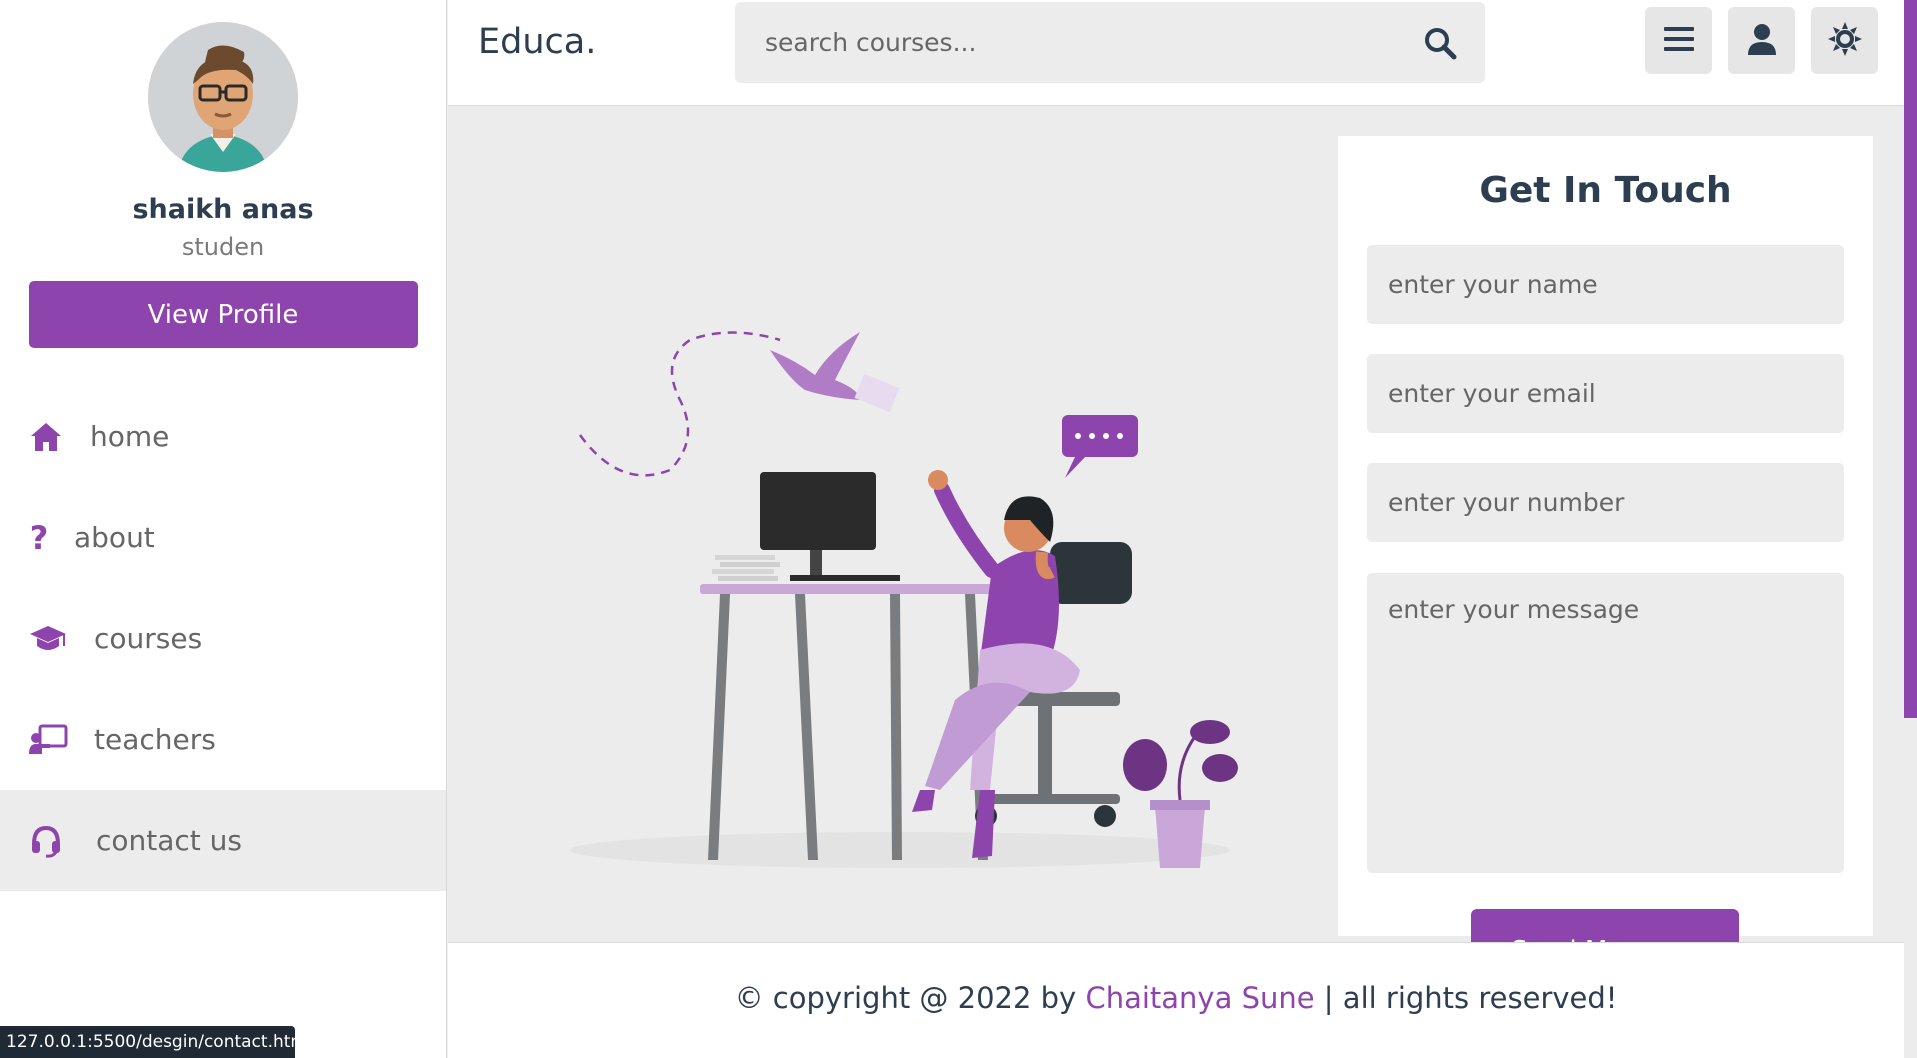 The image size is (1917, 1058). Describe the element at coordinates (1605, 502) in the screenshot. I see `number-field` at that location.